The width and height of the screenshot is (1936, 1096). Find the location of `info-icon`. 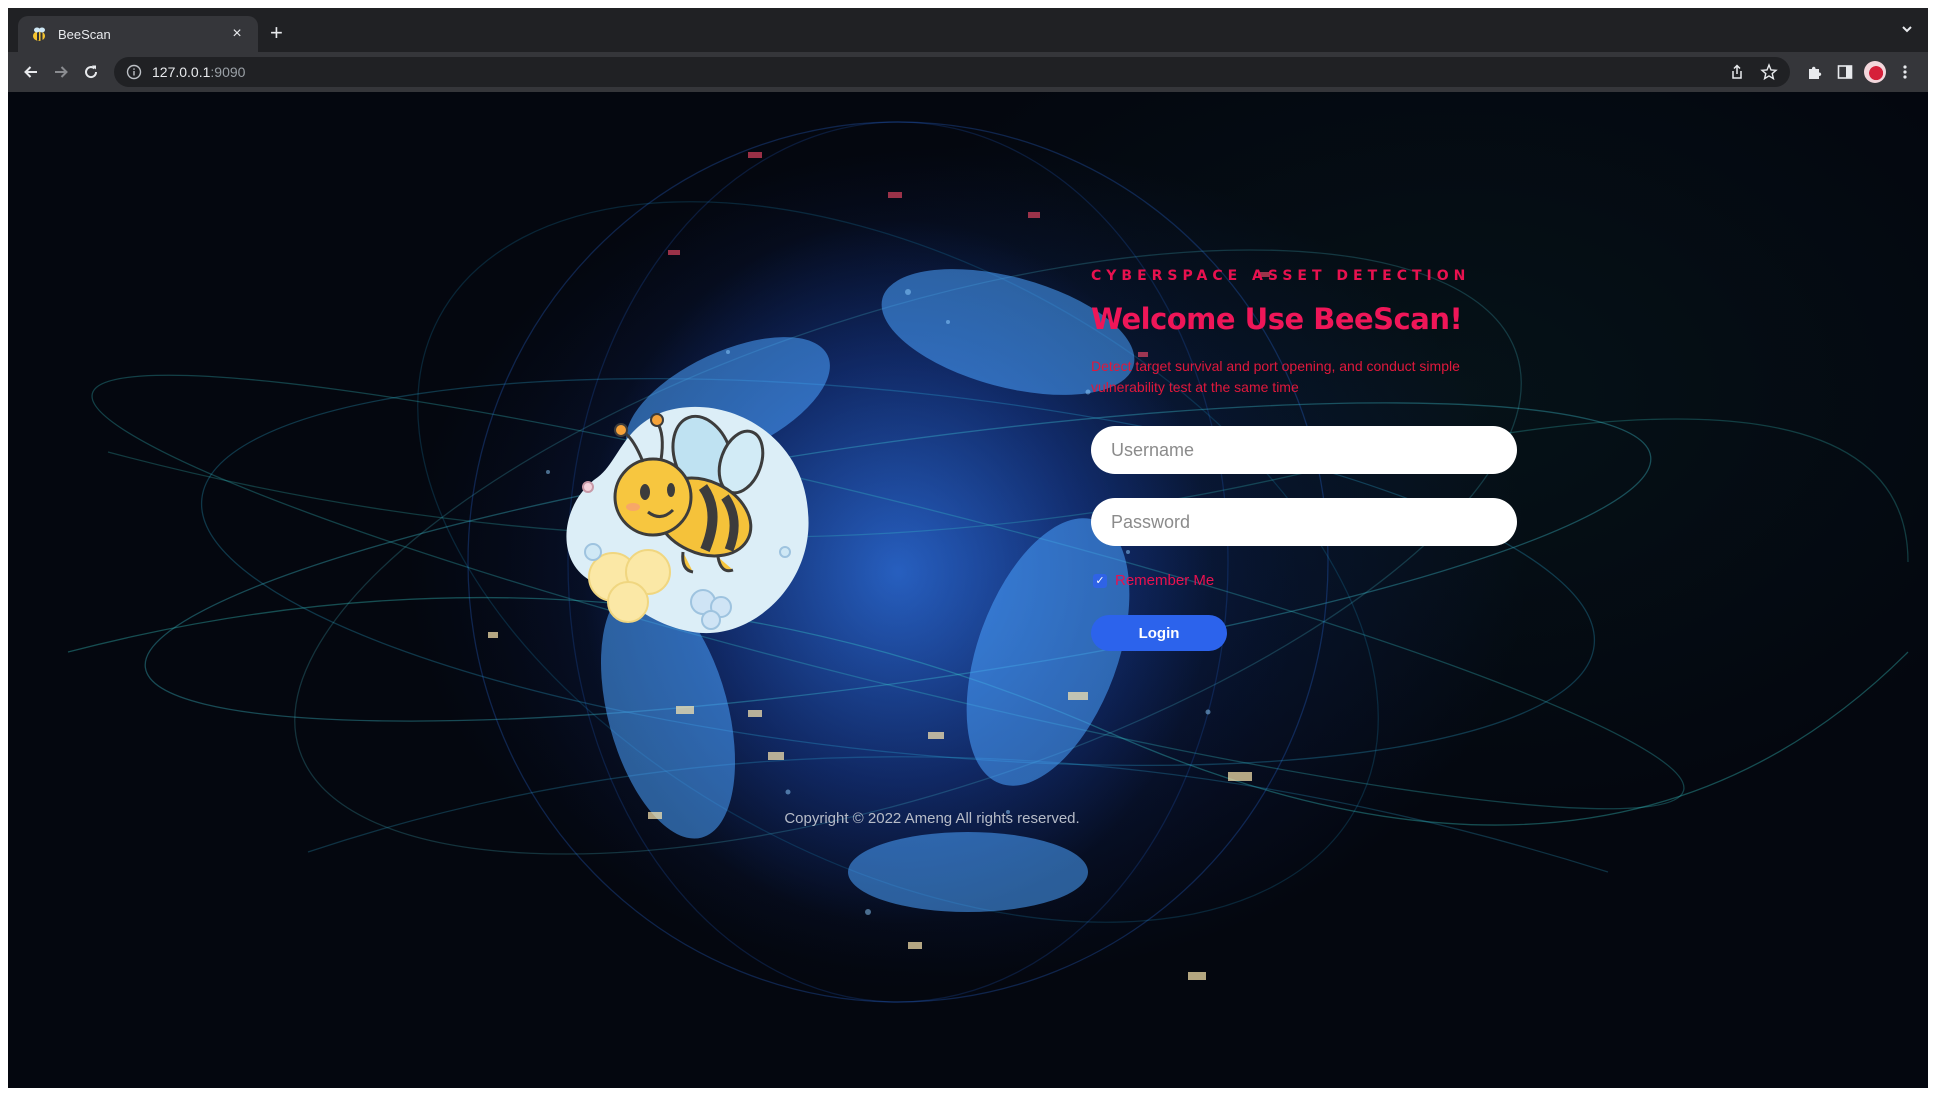

info-icon is located at coordinates (134, 72).